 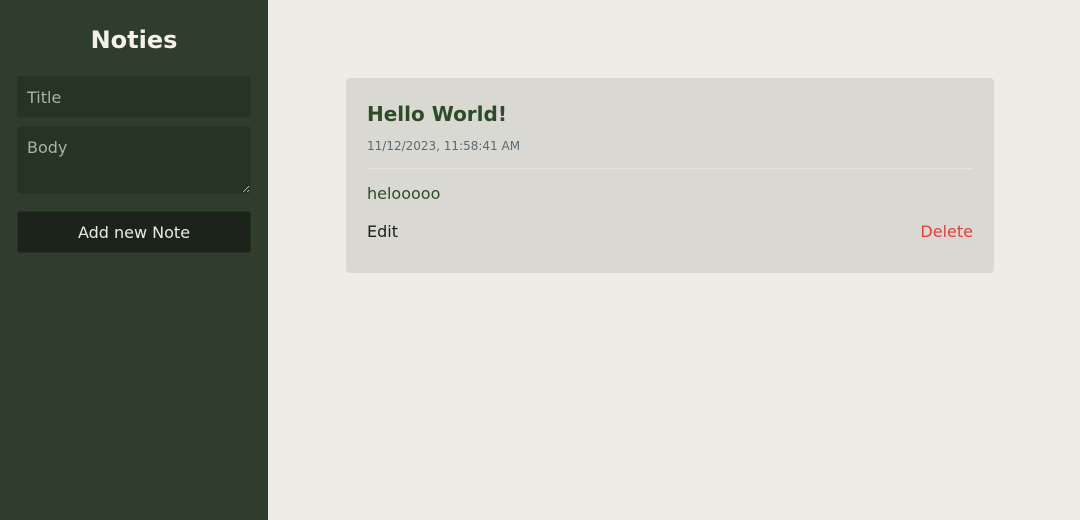 What do you see at coordinates (444, 146) in the screenshot?
I see `note-date: 11/12/2023, 11:58:41 AM` at bounding box center [444, 146].